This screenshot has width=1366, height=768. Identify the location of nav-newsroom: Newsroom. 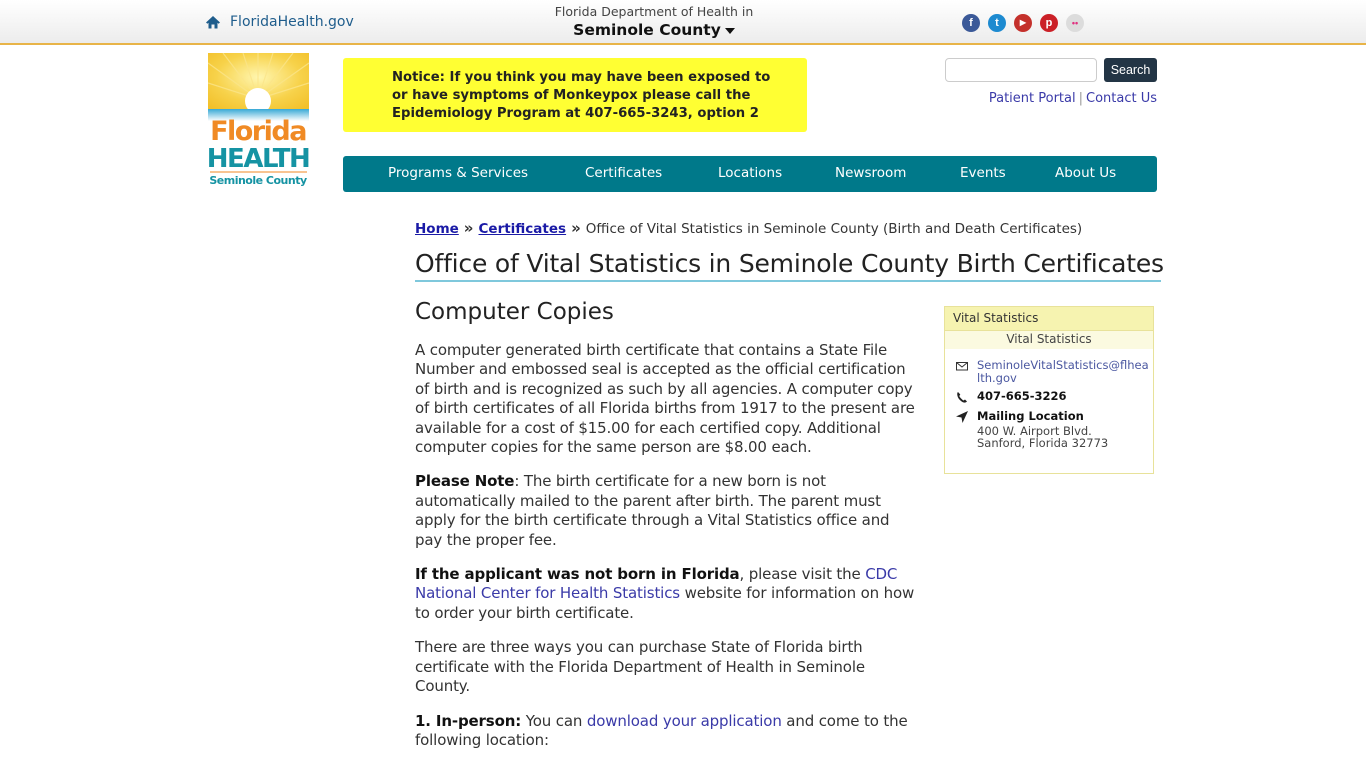
(870, 173).